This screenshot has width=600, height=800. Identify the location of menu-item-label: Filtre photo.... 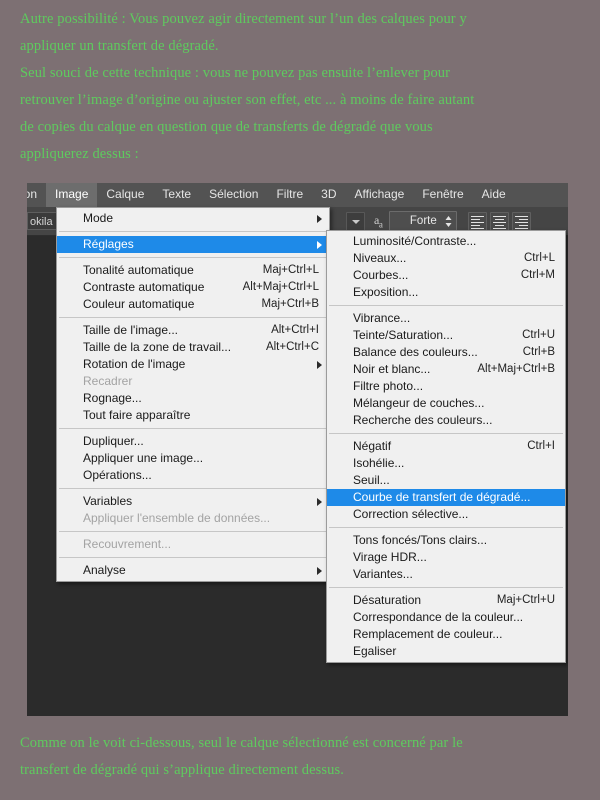
(388, 386).